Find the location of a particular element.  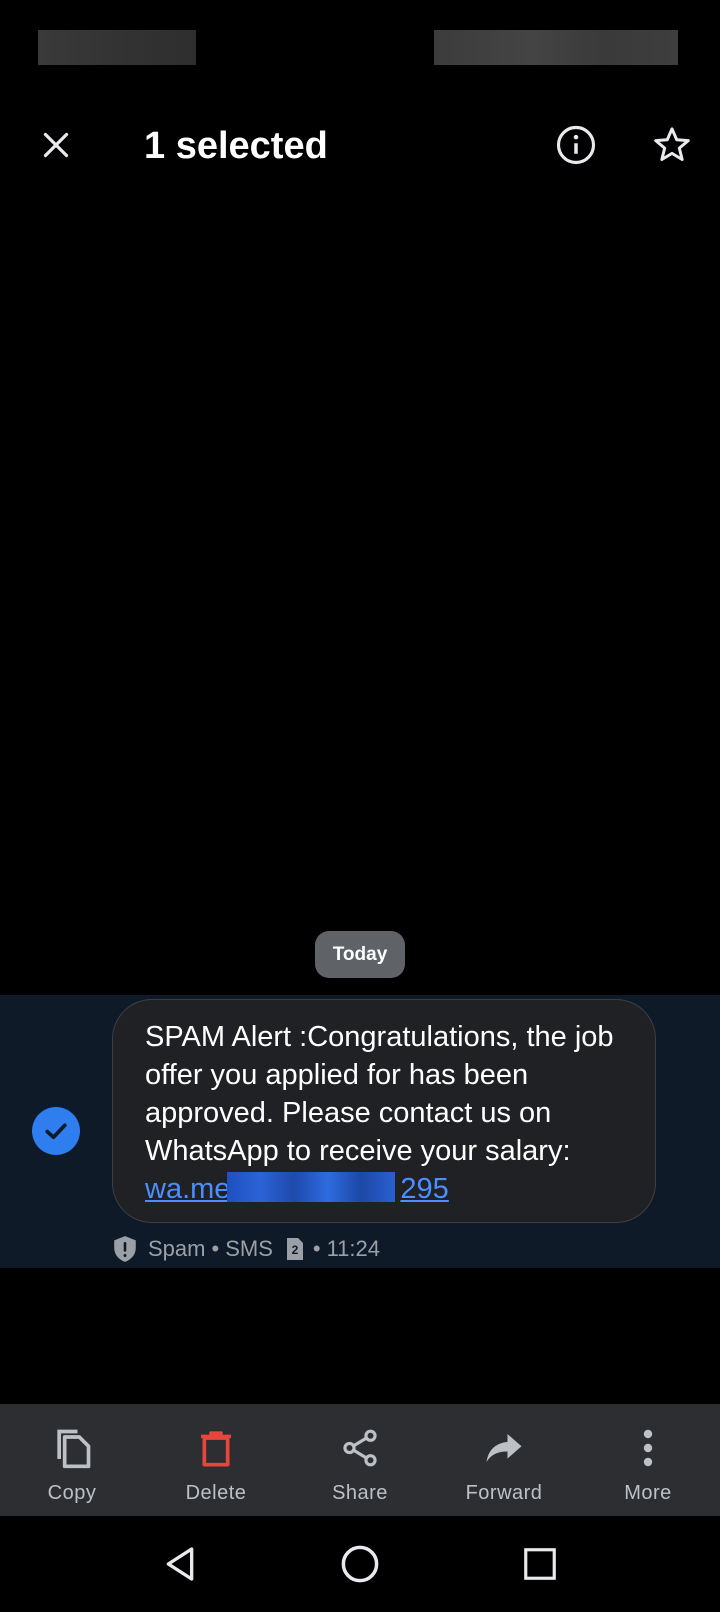

close-icon is located at coordinates (56, 145).